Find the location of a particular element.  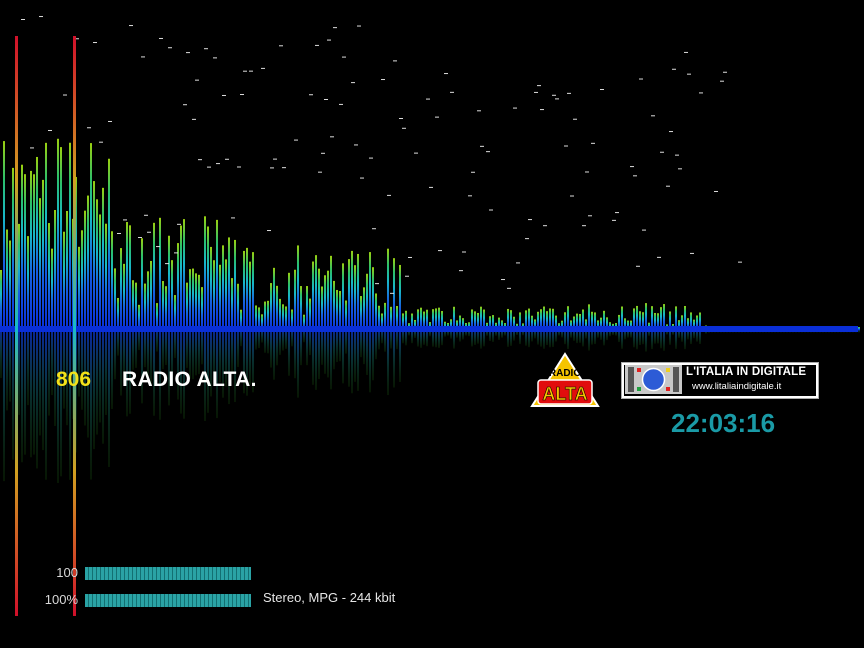

volume-bar is located at coordinates (168, 573).